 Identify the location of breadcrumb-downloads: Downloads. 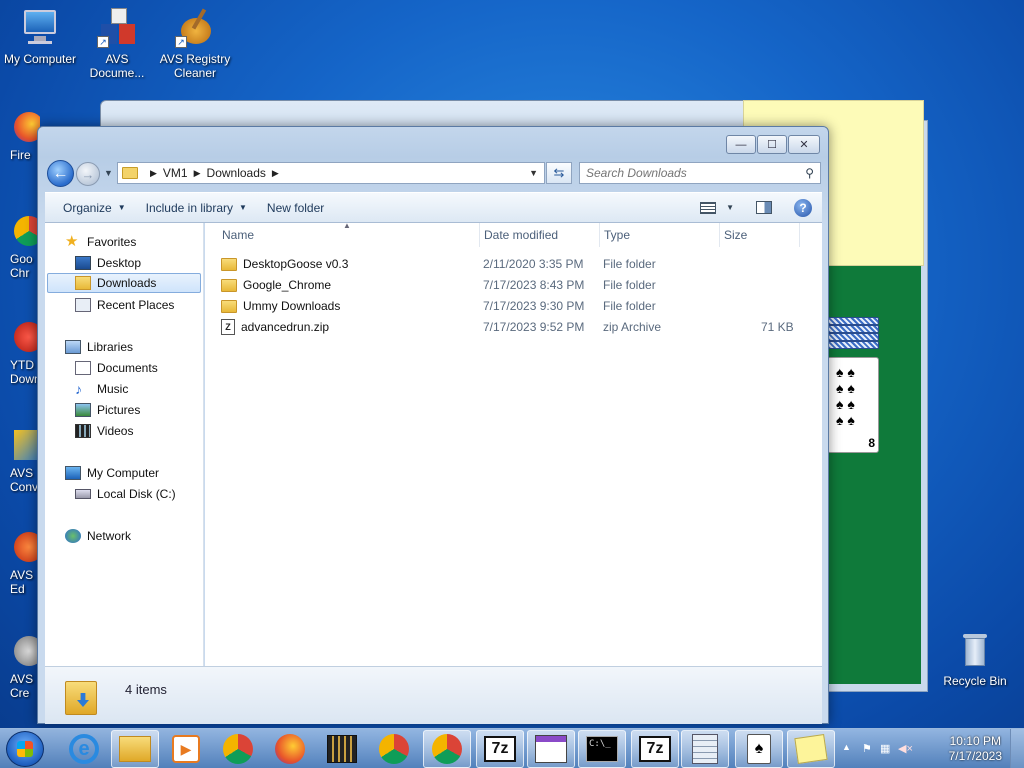
(236, 173).